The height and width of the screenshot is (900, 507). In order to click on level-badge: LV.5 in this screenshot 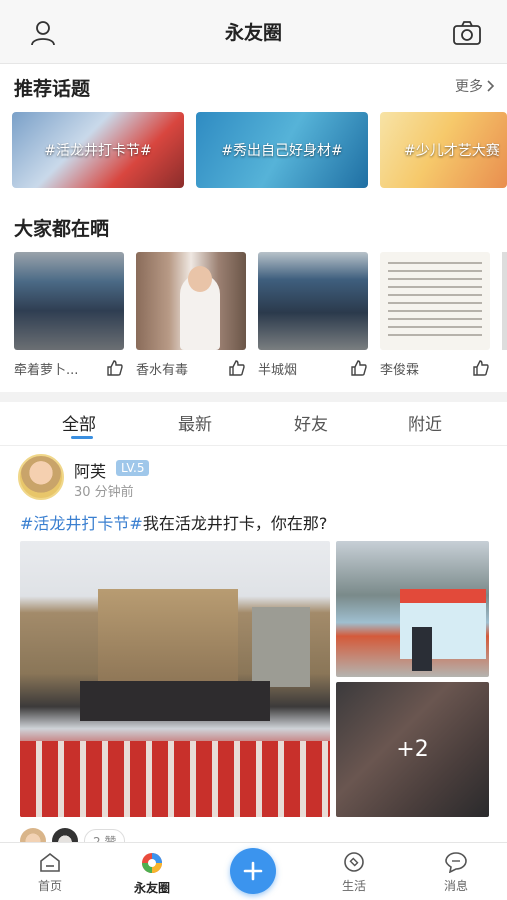, I will do `click(133, 468)`.